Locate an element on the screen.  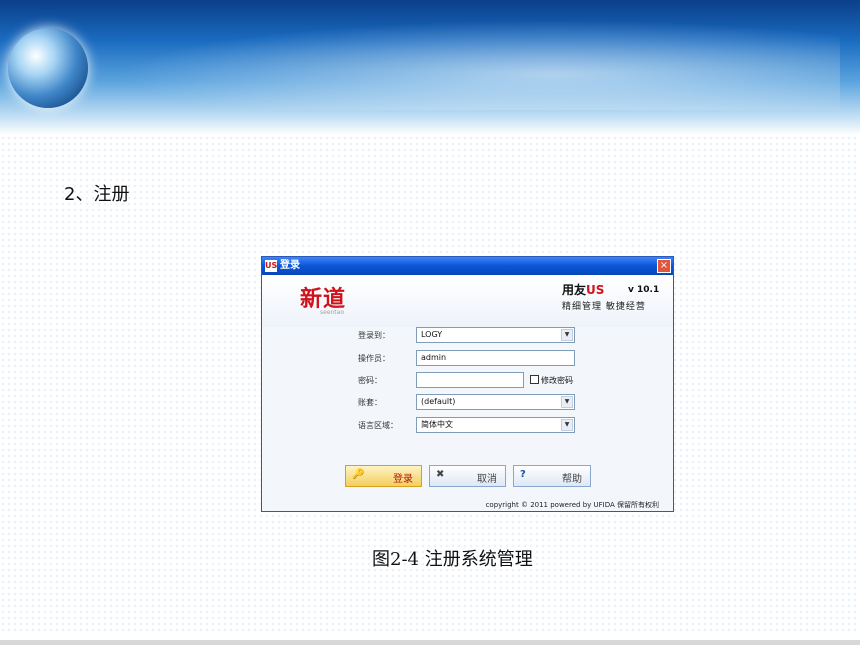
account-set-value: (default) is located at coordinates (438, 401).